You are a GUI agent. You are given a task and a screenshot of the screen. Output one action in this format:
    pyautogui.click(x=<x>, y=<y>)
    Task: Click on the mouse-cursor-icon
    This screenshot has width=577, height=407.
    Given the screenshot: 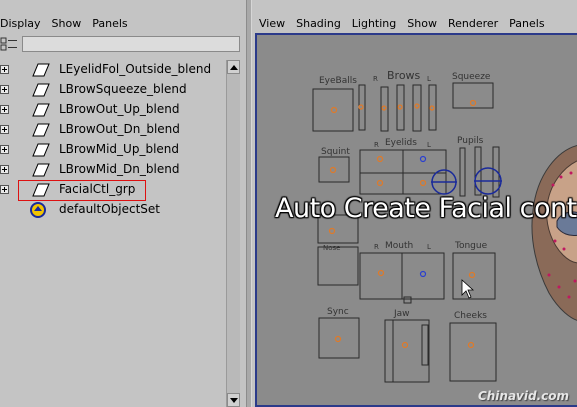 What is the action you would take?
    pyautogui.click(x=468, y=289)
    